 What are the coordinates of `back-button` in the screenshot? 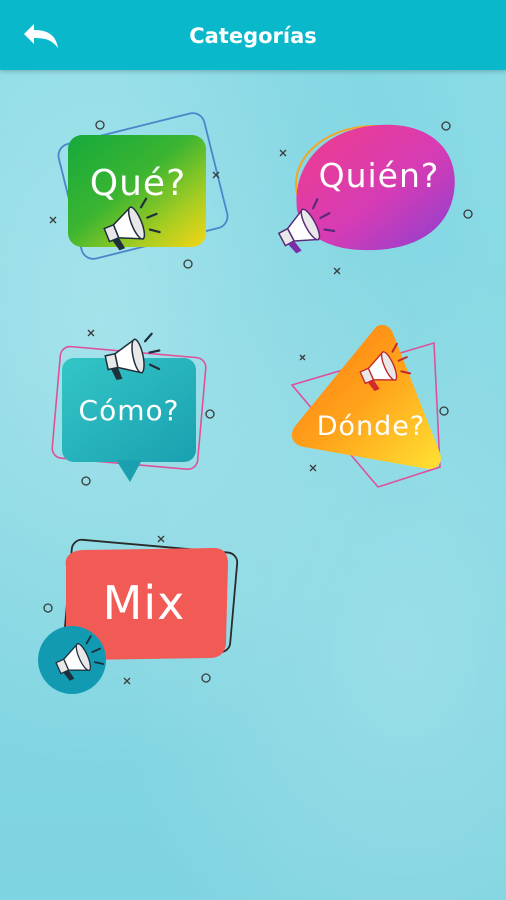 It's located at (46, 35).